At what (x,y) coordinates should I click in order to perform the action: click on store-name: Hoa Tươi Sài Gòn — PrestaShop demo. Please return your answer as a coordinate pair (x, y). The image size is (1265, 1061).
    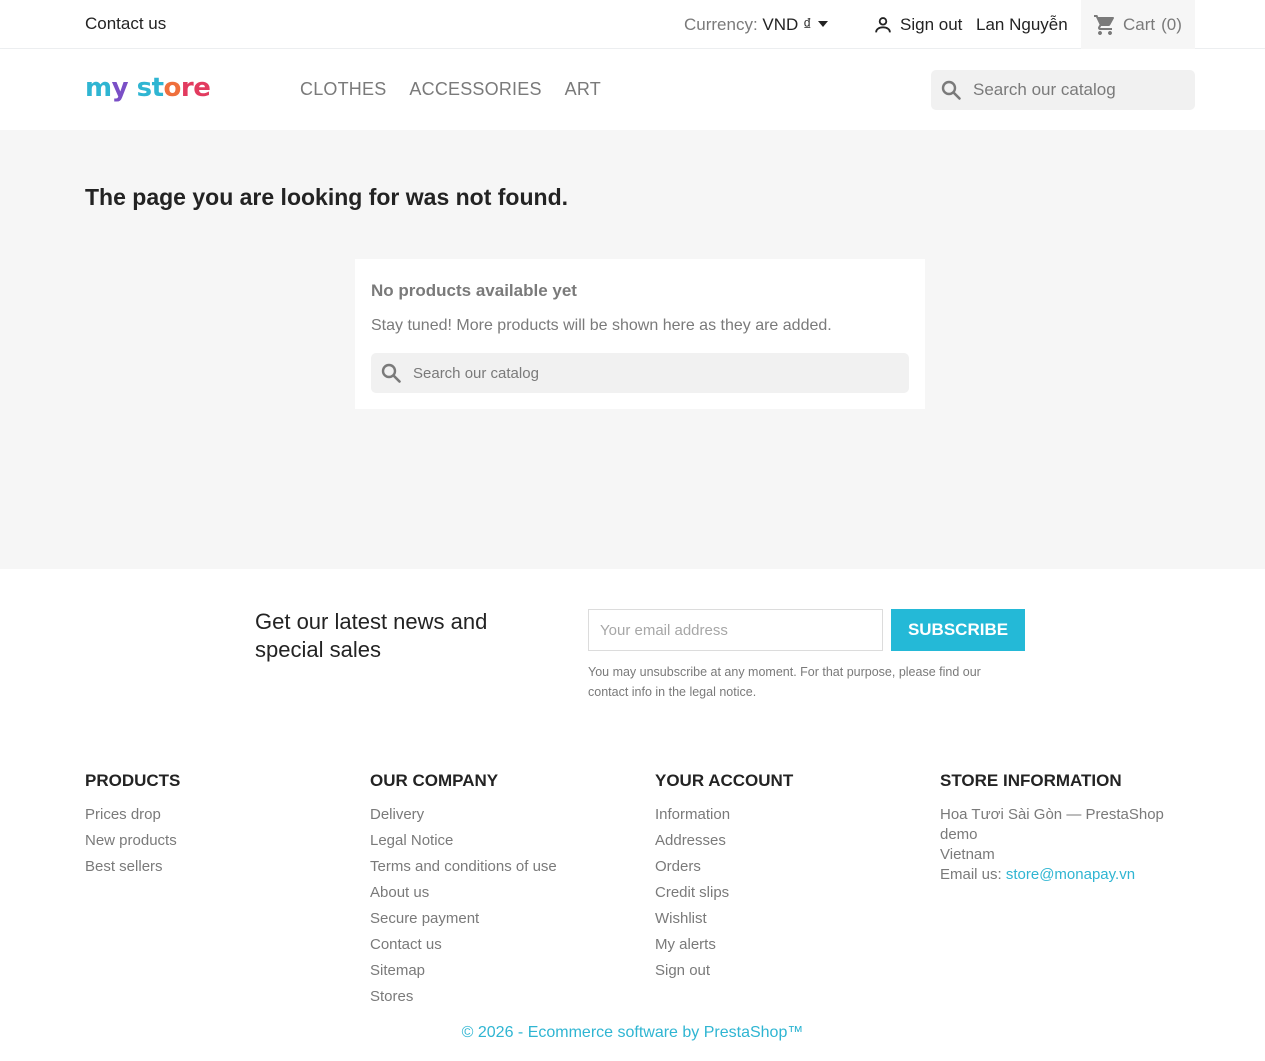
    Looking at the image, I should click on (1052, 824).